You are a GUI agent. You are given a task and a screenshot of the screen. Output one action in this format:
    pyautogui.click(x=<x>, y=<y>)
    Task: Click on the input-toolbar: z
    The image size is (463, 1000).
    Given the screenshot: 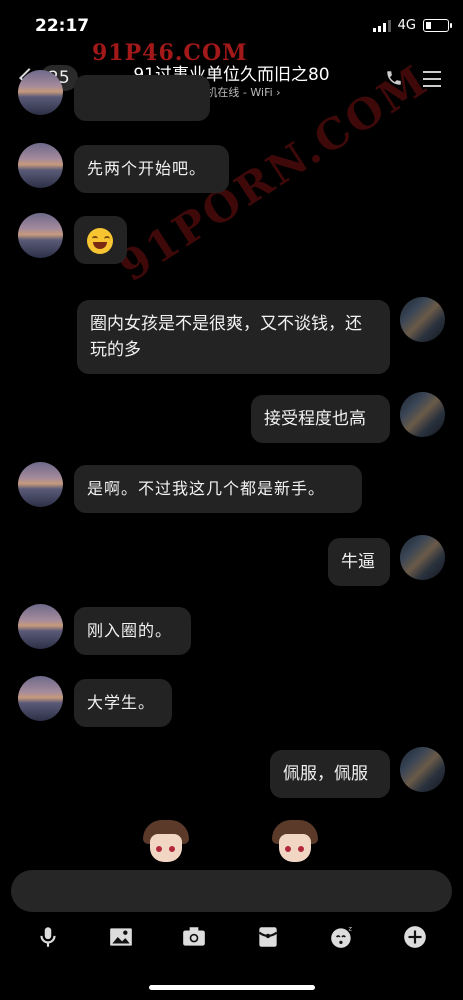 What is the action you would take?
    pyautogui.click(x=231, y=938)
    